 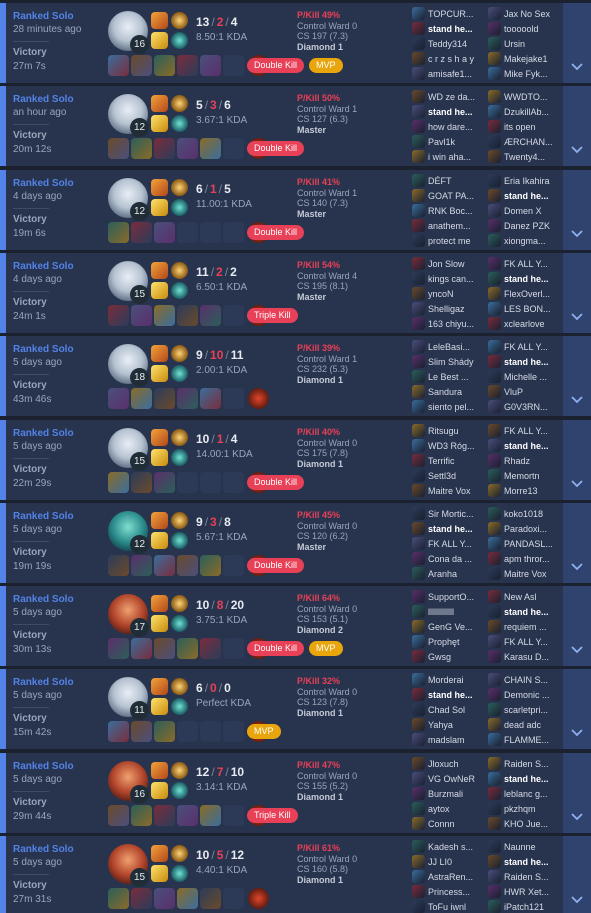 I want to click on player-row: Terrific, so click(x=450, y=460).